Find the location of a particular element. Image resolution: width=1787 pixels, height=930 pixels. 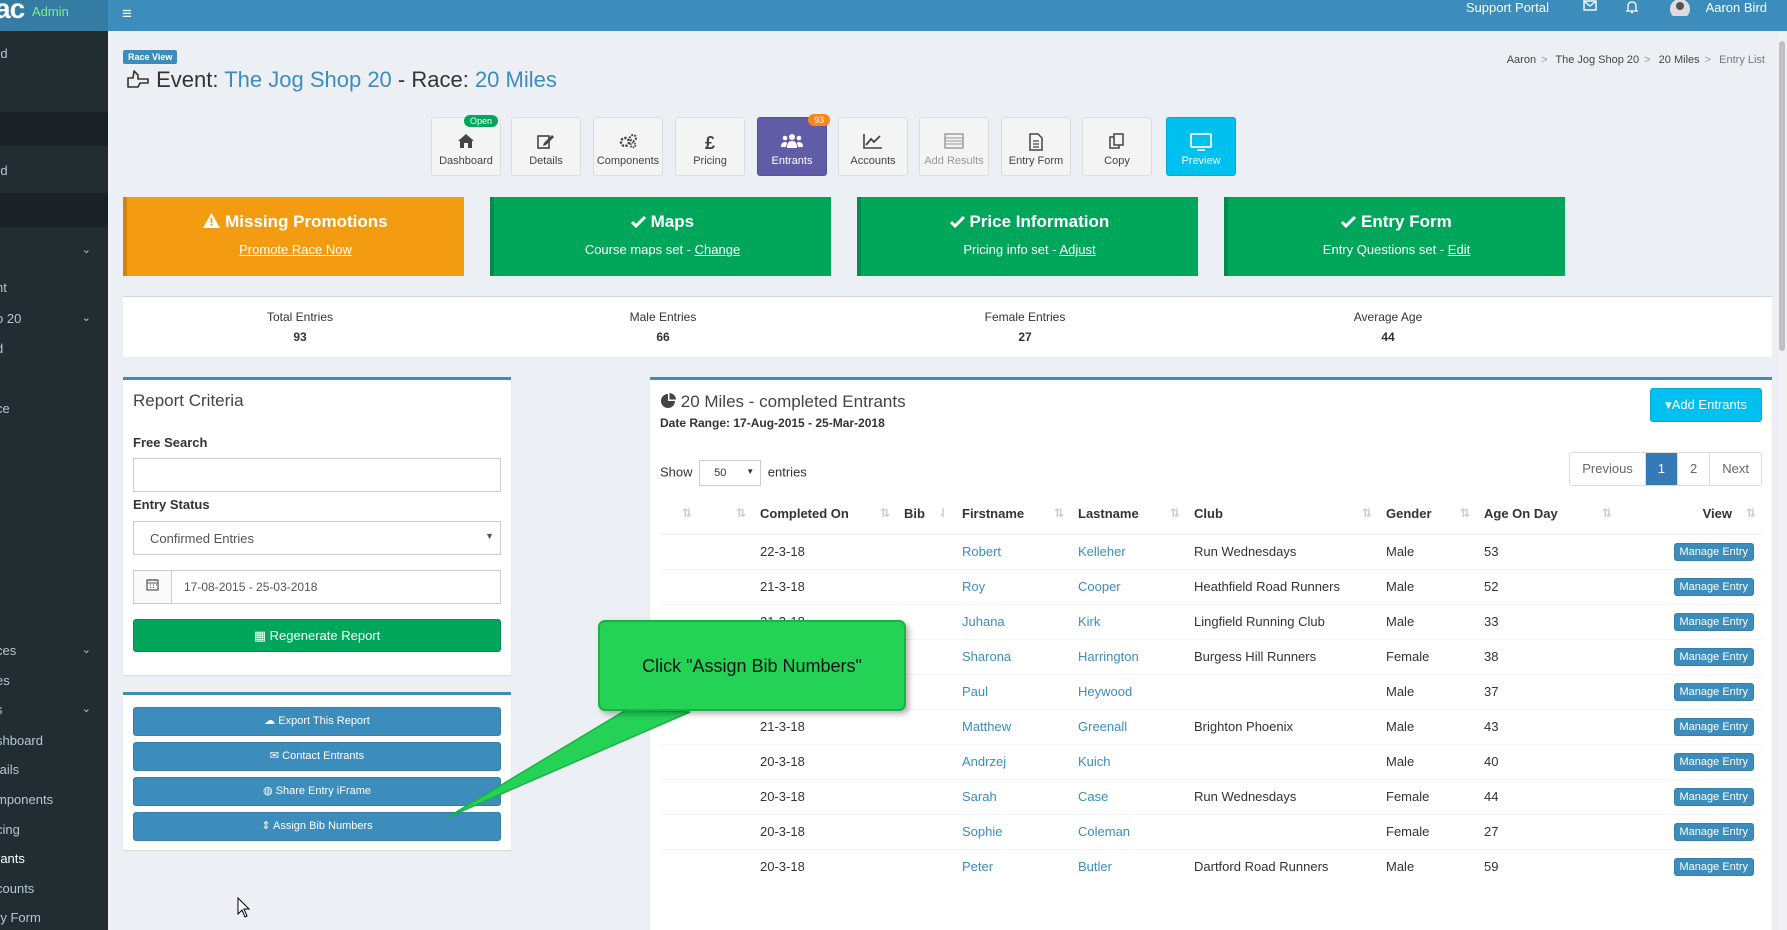

status-link-missing-promotions: Promote Race Now is located at coordinates (295, 249).